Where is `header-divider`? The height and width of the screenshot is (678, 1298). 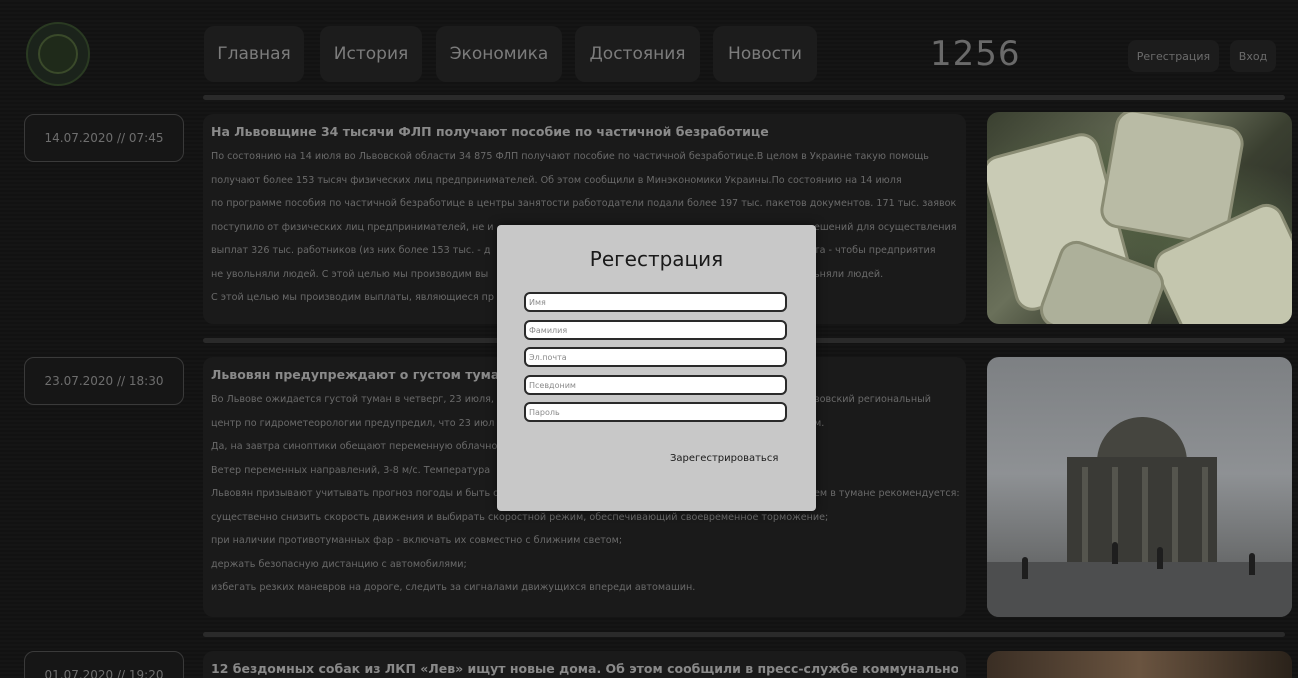
header-divider is located at coordinates (744, 97).